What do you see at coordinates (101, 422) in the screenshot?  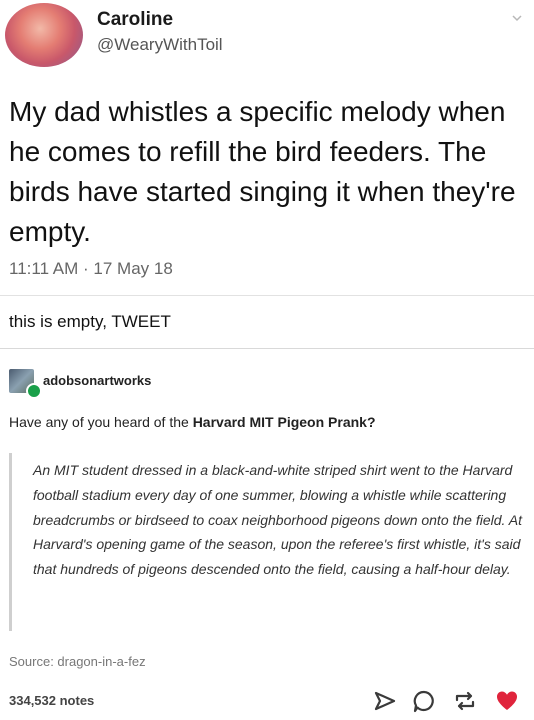 I see `question-text: Have any of you heard of the` at bounding box center [101, 422].